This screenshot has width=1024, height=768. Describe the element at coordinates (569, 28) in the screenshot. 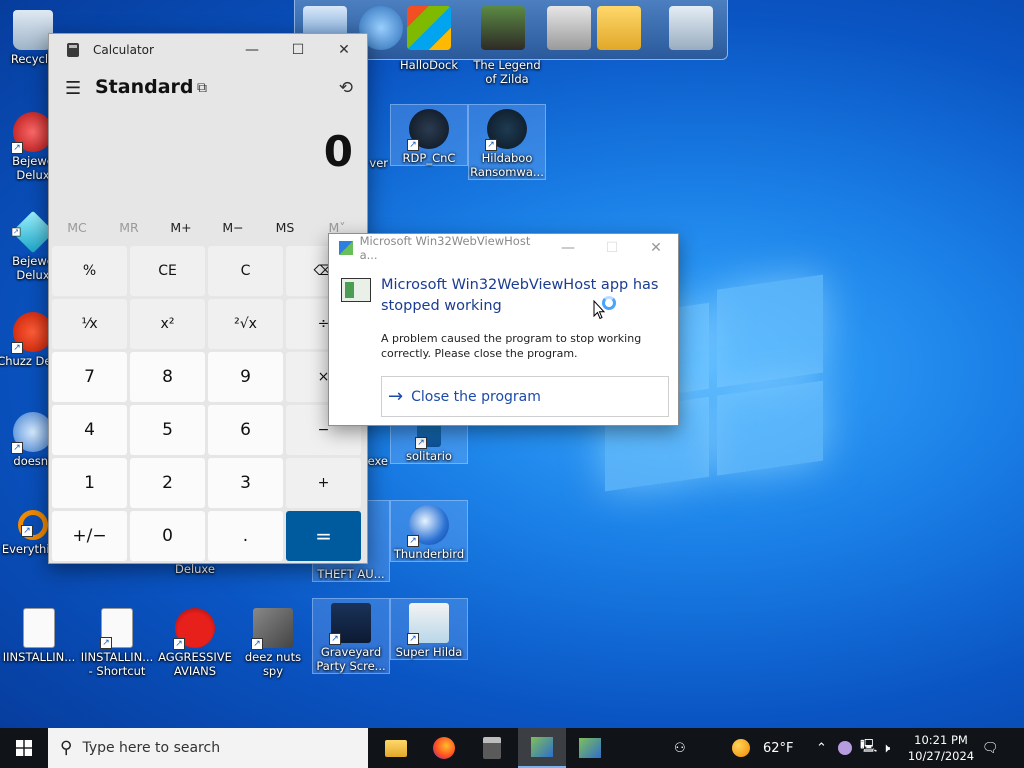

I see `drive-icon` at that location.